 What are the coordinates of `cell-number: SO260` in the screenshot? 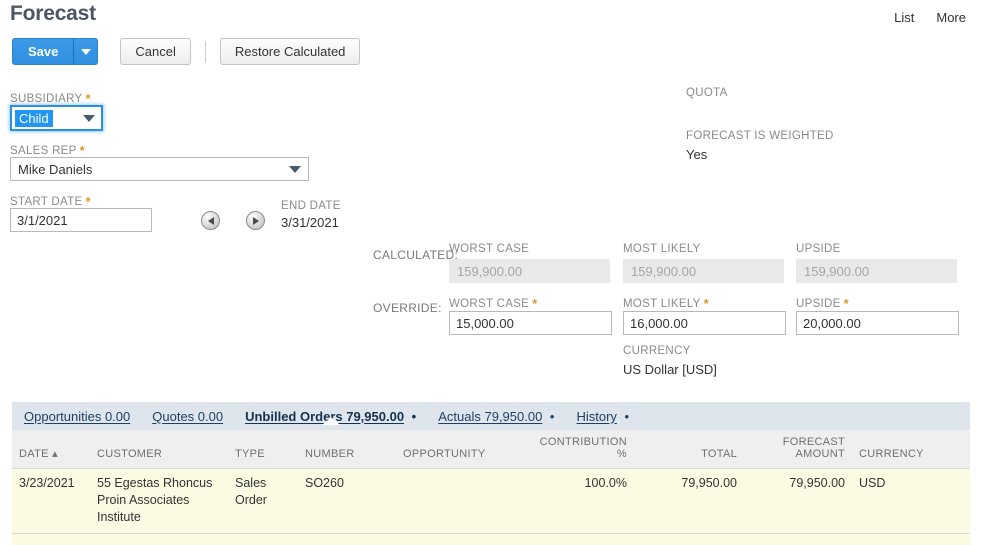 It's located at (347, 497).